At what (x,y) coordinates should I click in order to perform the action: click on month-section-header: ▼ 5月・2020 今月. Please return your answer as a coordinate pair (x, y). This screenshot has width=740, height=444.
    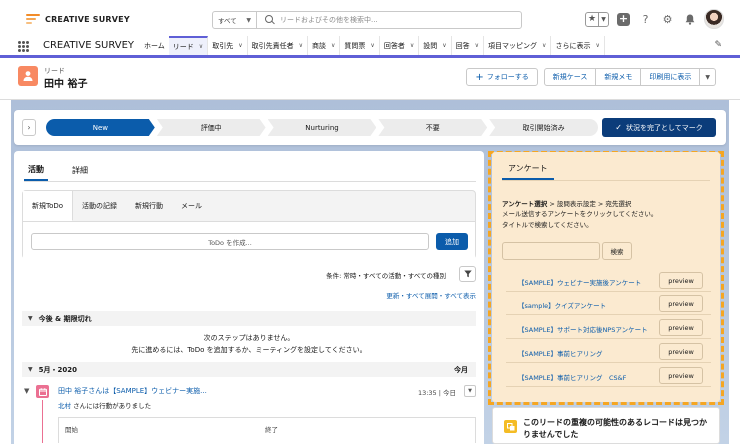
    Looking at the image, I should click on (249, 369).